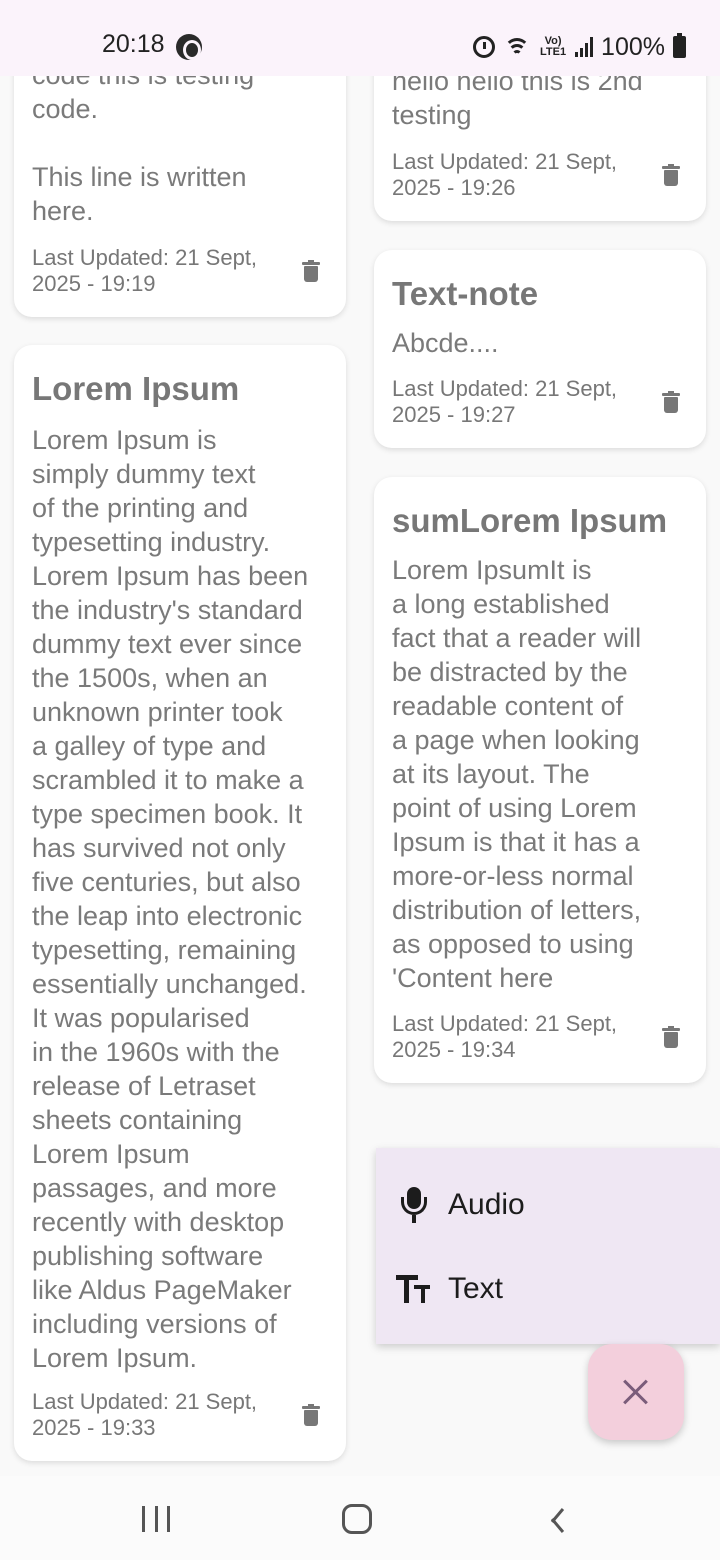 The width and height of the screenshot is (720, 1560). I want to click on add-note-menu: Audio Text, so click(548, 1246).